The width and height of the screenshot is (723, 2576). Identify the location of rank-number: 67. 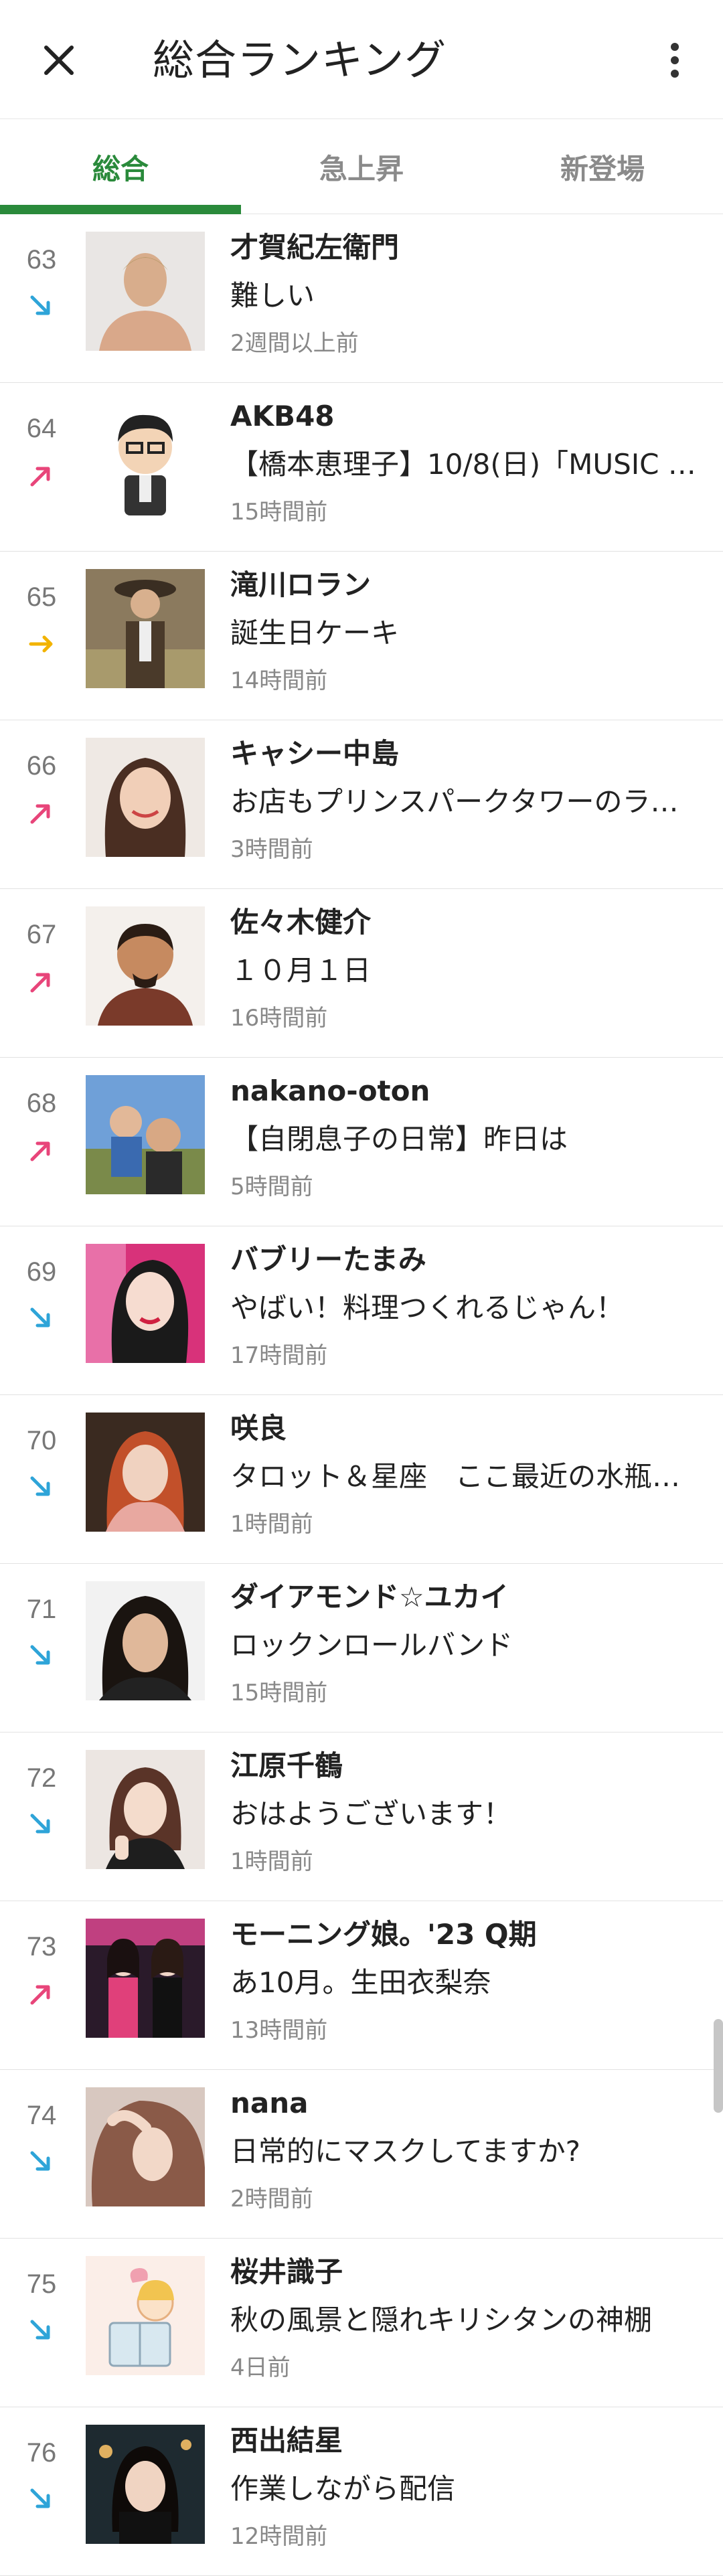
(41, 935).